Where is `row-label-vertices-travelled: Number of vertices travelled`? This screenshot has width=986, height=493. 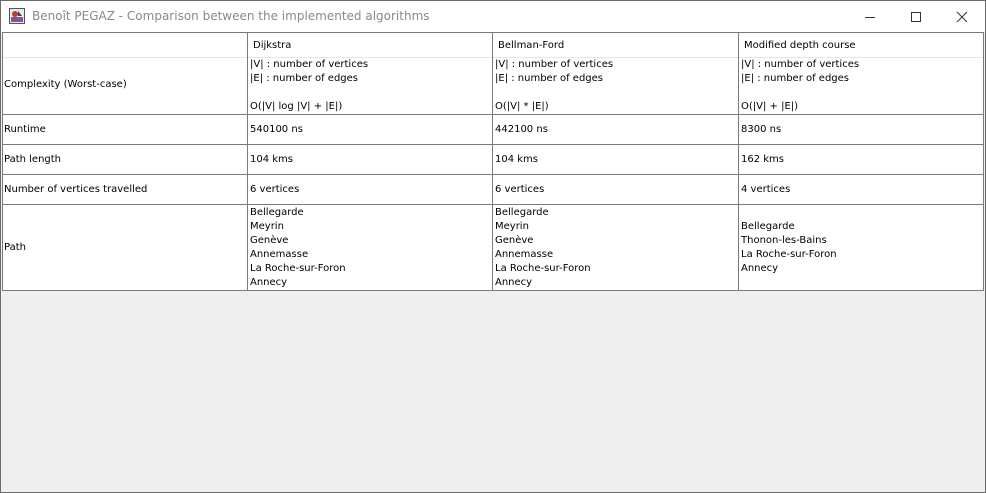 row-label-vertices-travelled: Number of vertices travelled is located at coordinates (125, 191).